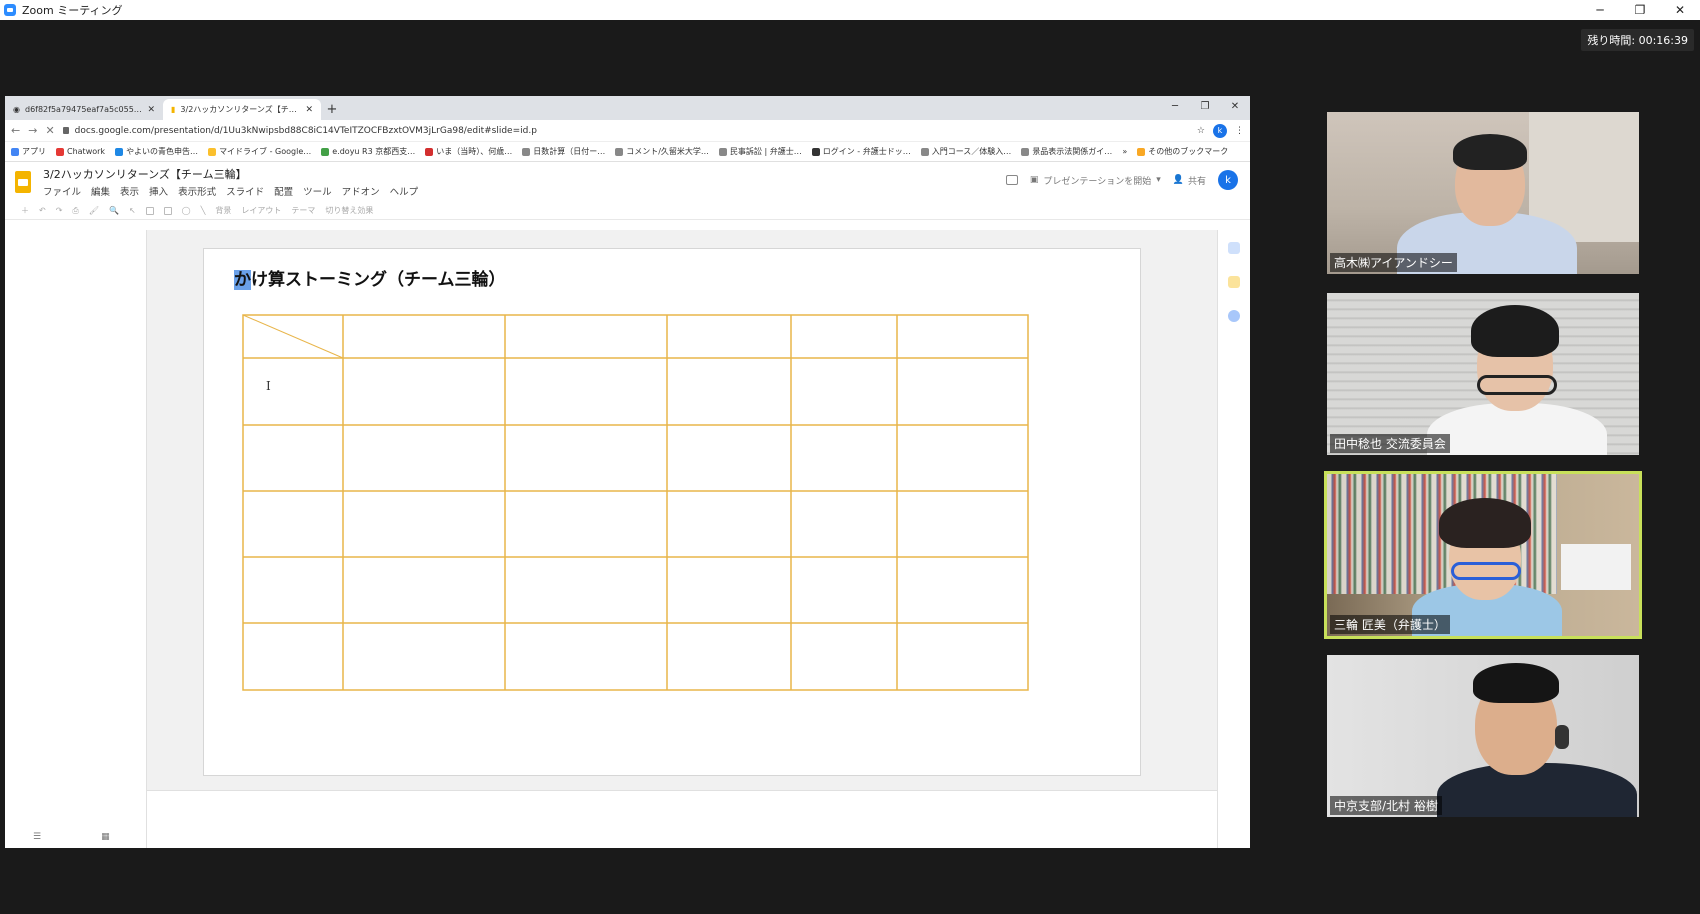 The width and height of the screenshot is (1700, 914). I want to click on line-icon: ╲, so click(203, 210).